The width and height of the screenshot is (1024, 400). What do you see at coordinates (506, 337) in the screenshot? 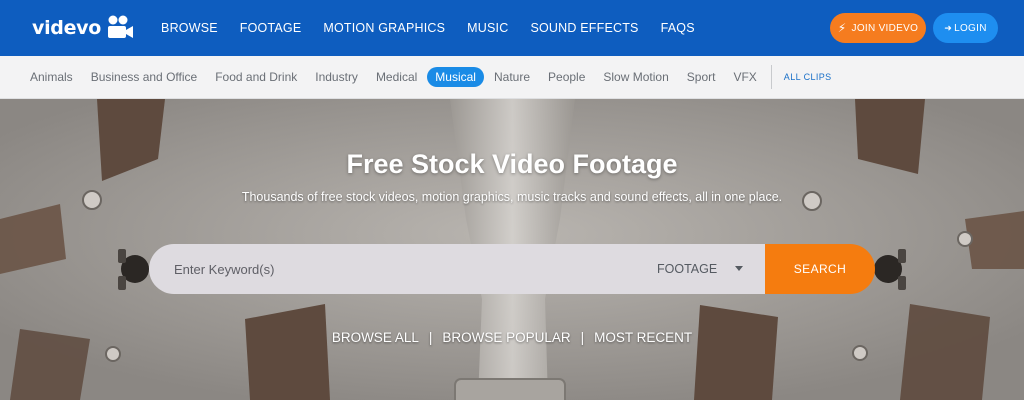
I see `browse-popular-link: BROWSE POPULAR` at bounding box center [506, 337].